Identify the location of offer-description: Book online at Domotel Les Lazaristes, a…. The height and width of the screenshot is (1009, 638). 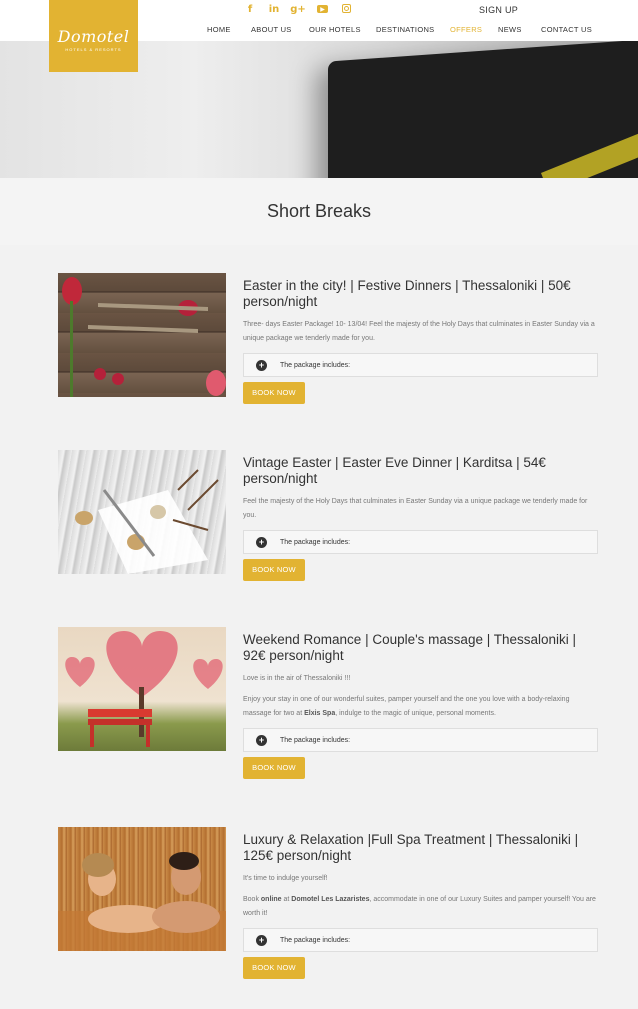
(419, 906).